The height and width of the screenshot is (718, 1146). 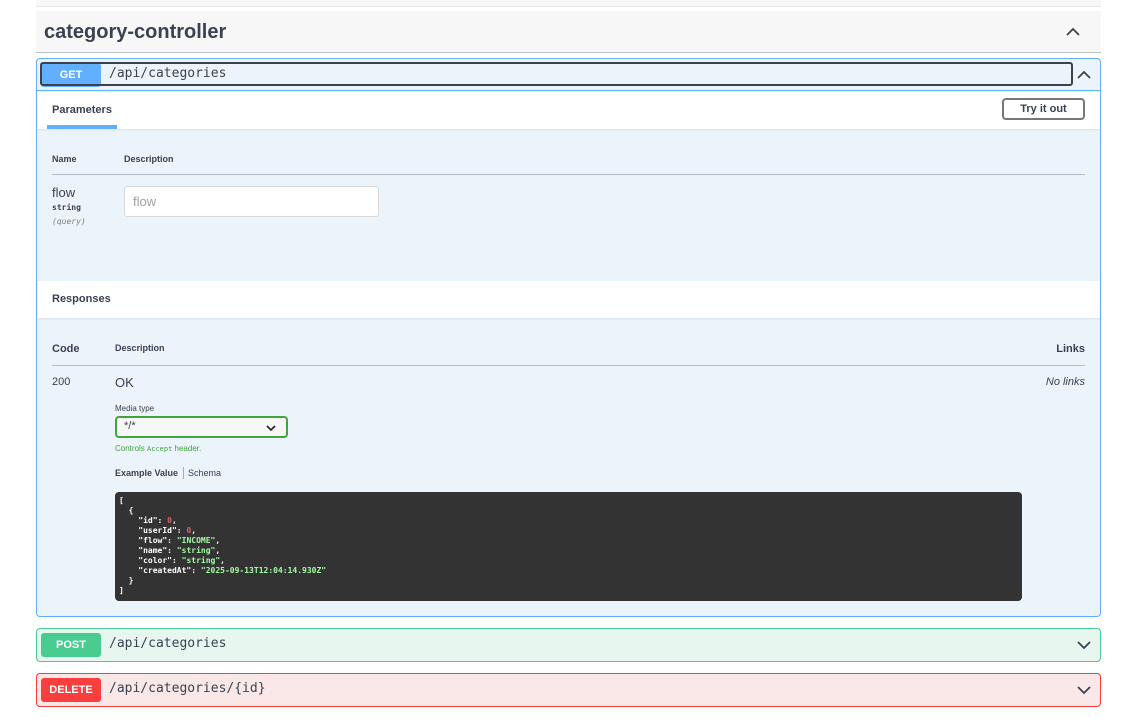 I want to click on column-header-name: Name, so click(x=64, y=159).